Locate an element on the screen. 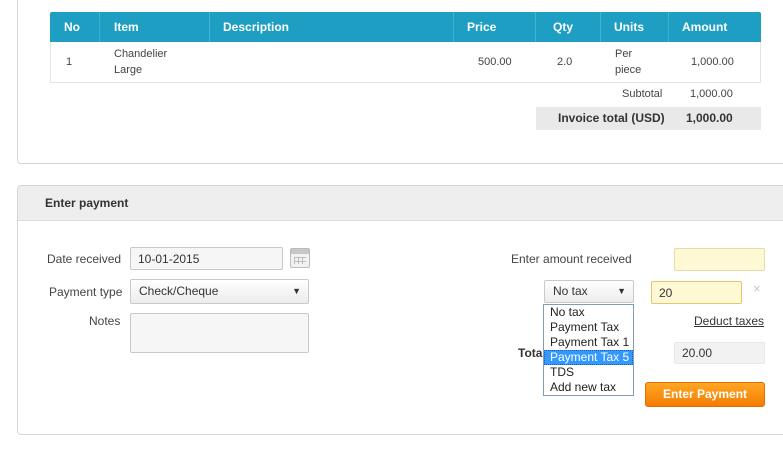  amount-received-label: Enter amount received is located at coordinates (571, 259).